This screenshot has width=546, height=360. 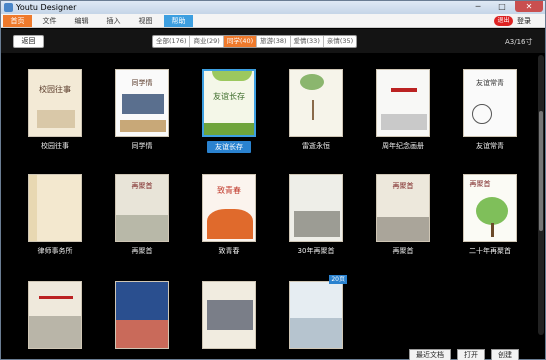 I want to click on cover-title: 同学情, so click(x=142, y=83).